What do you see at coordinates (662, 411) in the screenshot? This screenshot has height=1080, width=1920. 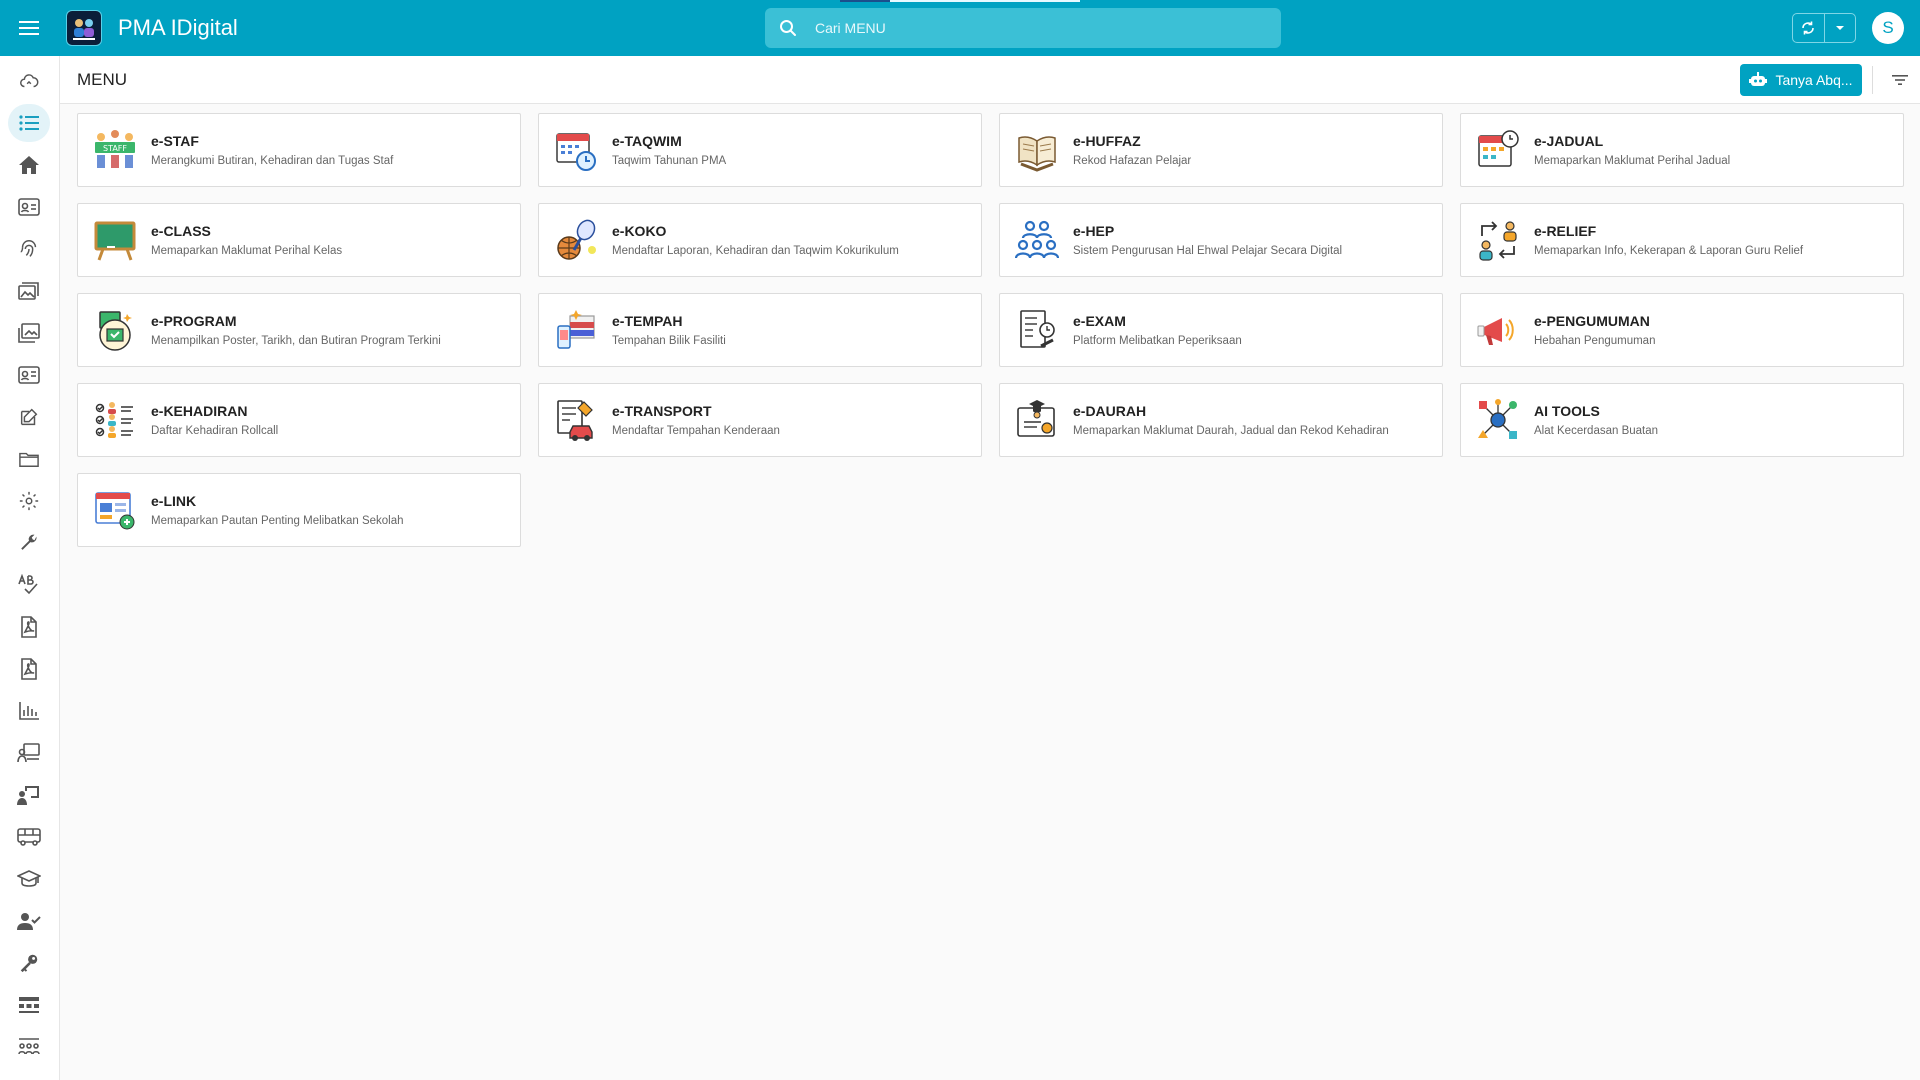 I see `menu-card-title: e-TRANSPORT` at bounding box center [662, 411].